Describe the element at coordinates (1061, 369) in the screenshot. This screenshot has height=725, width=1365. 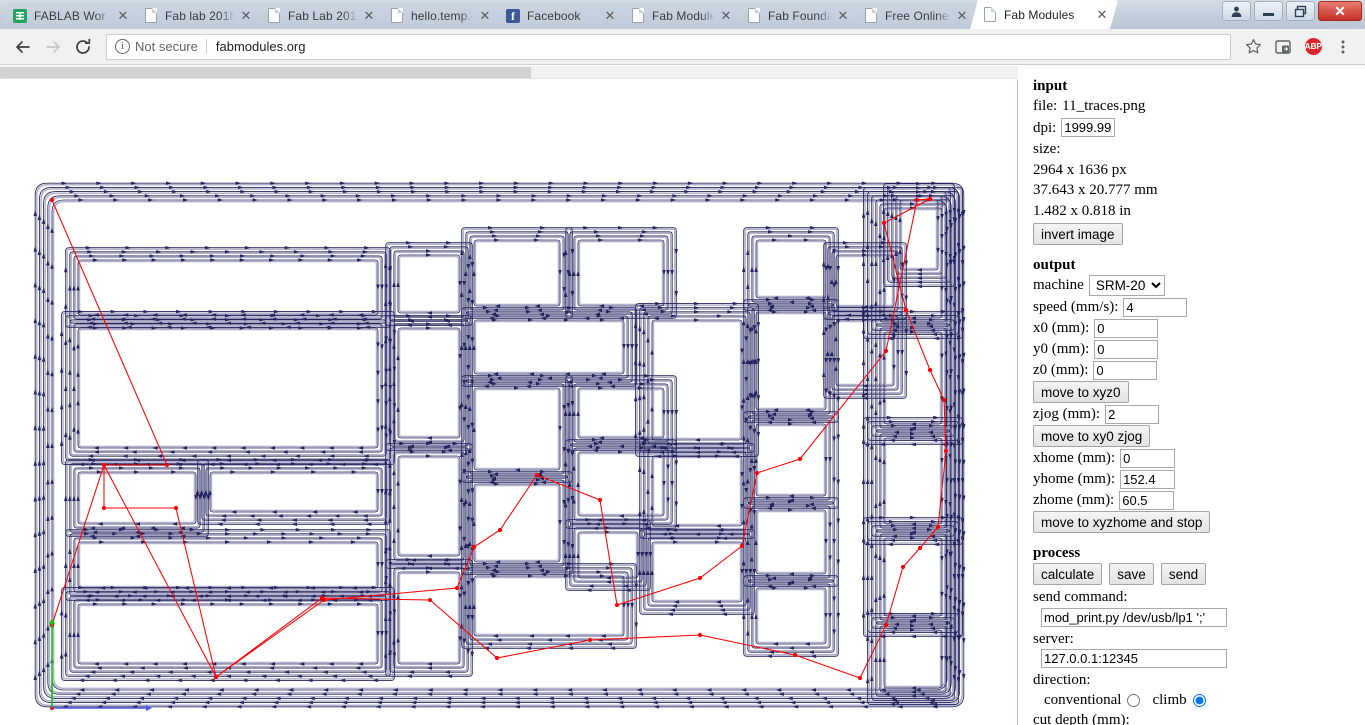
I see `z0-label: z0 (mm):` at that location.